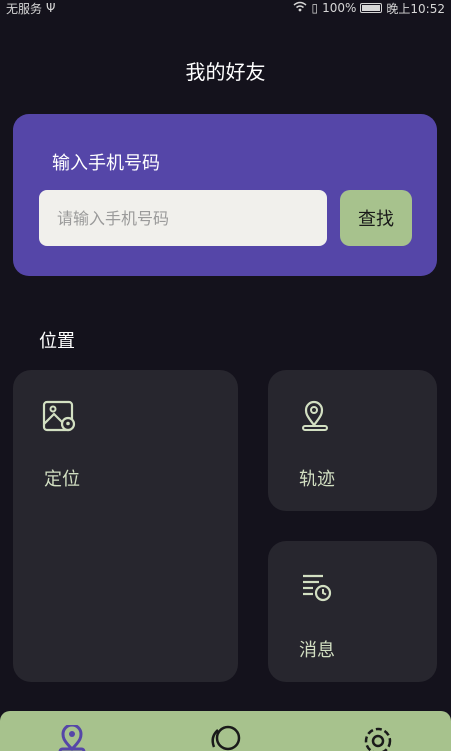  I want to click on search-button: 查找, so click(376, 218).